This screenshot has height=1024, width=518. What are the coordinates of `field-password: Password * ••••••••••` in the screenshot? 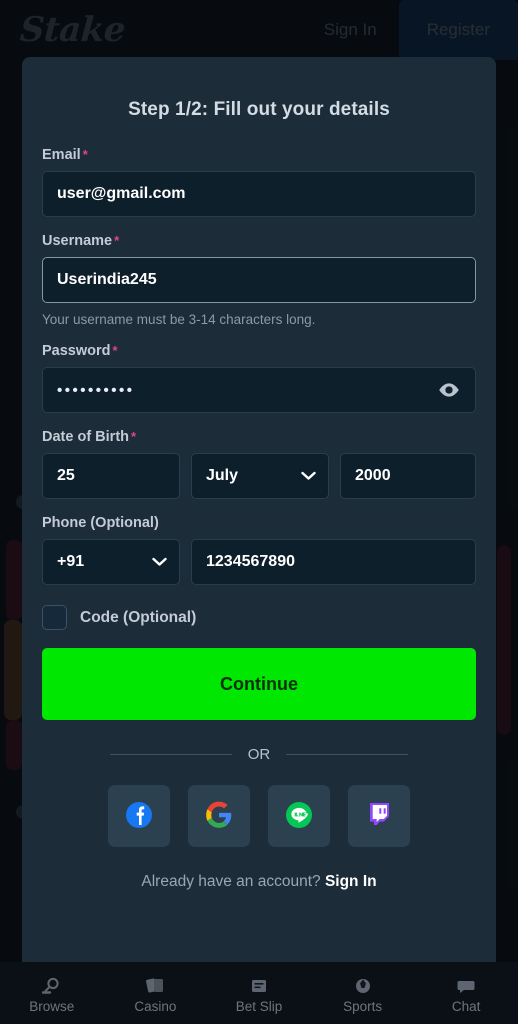 It's located at (259, 378).